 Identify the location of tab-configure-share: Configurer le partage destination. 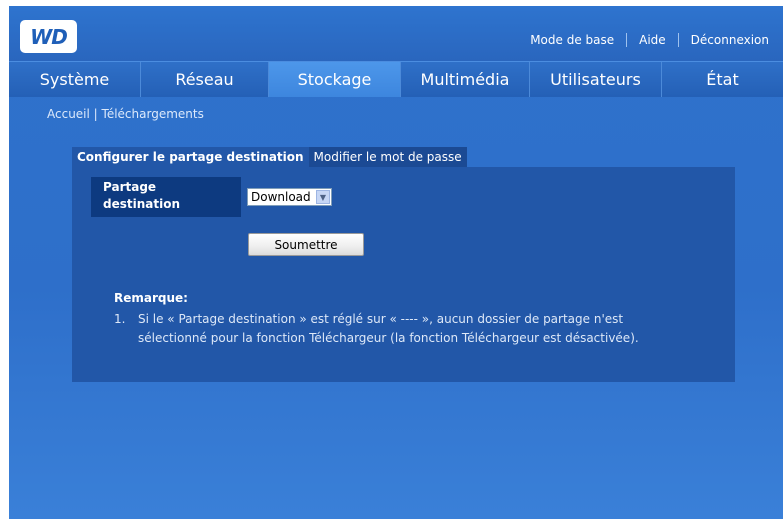
(190, 157).